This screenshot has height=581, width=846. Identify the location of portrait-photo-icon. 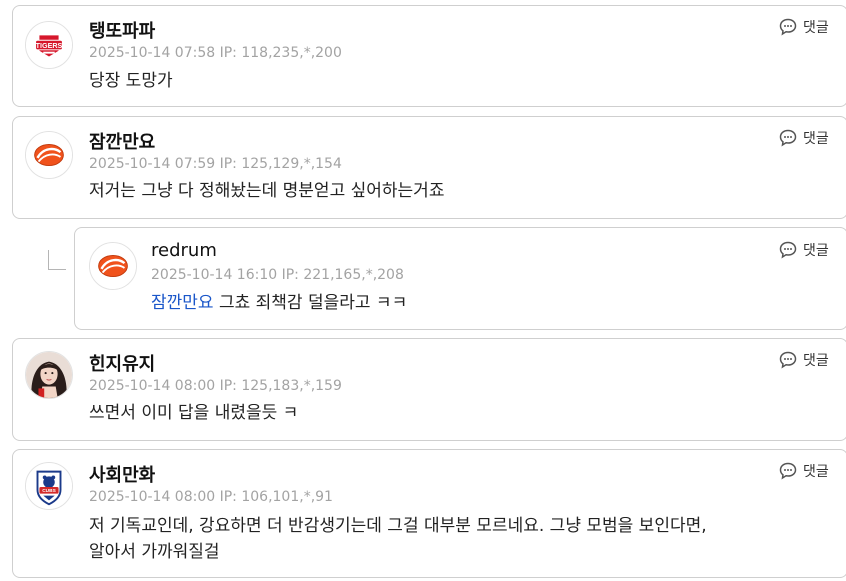
(49, 375).